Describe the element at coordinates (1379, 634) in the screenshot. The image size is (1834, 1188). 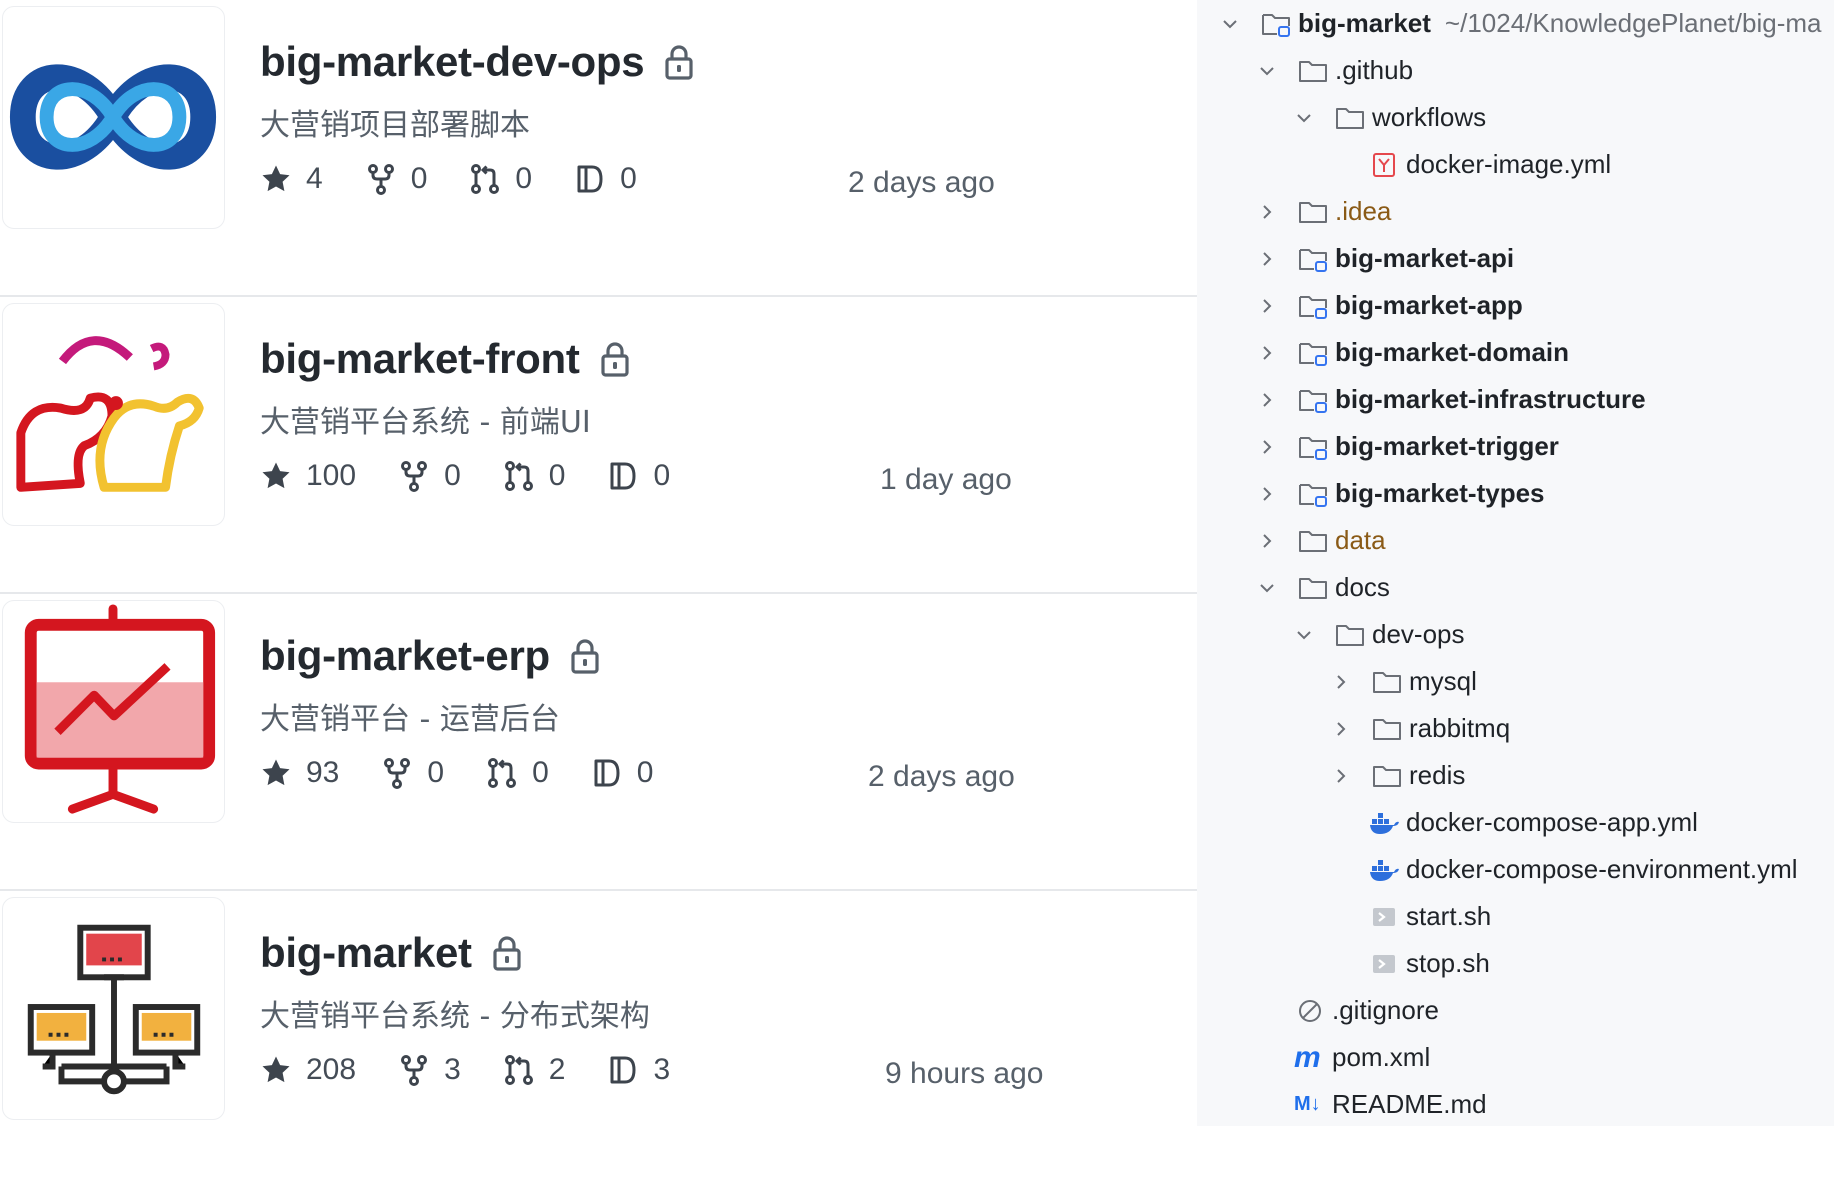
I see `tree-item-dev-ops: dev-ops` at that location.